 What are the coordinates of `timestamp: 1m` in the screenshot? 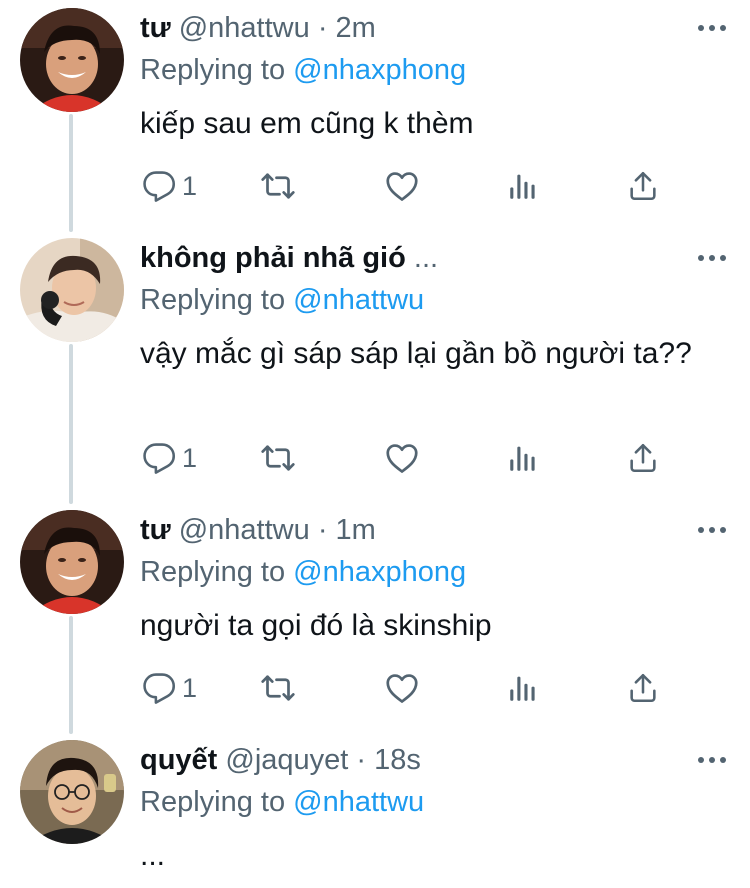 It's located at (356, 530).